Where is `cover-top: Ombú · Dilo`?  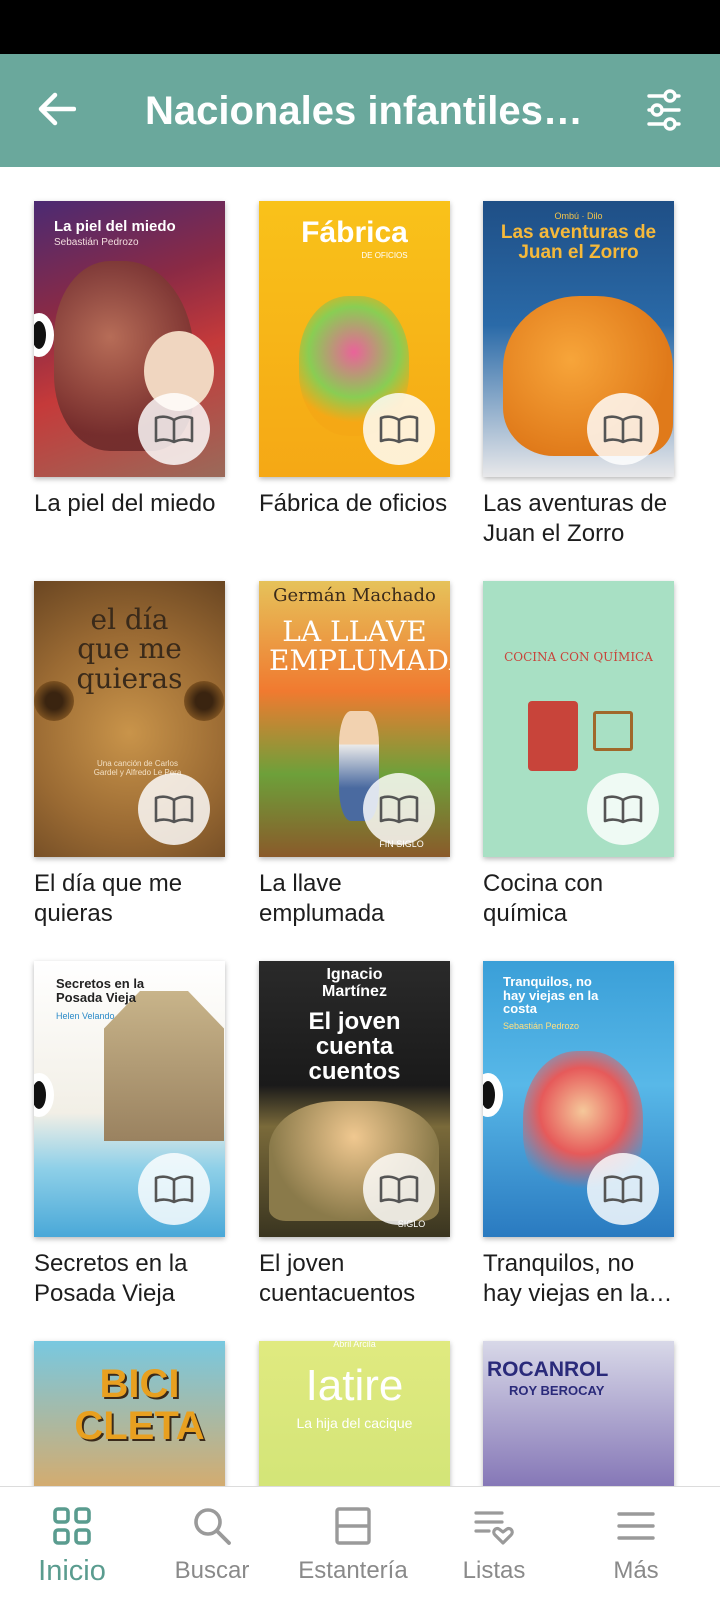 cover-top: Ombú · Dilo is located at coordinates (578, 216).